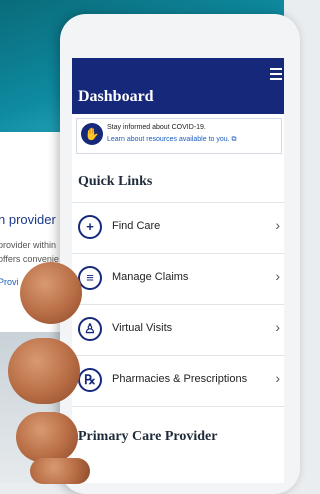  Describe the element at coordinates (92, 134) in the screenshot. I see `hand-icon: ✋` at that location.